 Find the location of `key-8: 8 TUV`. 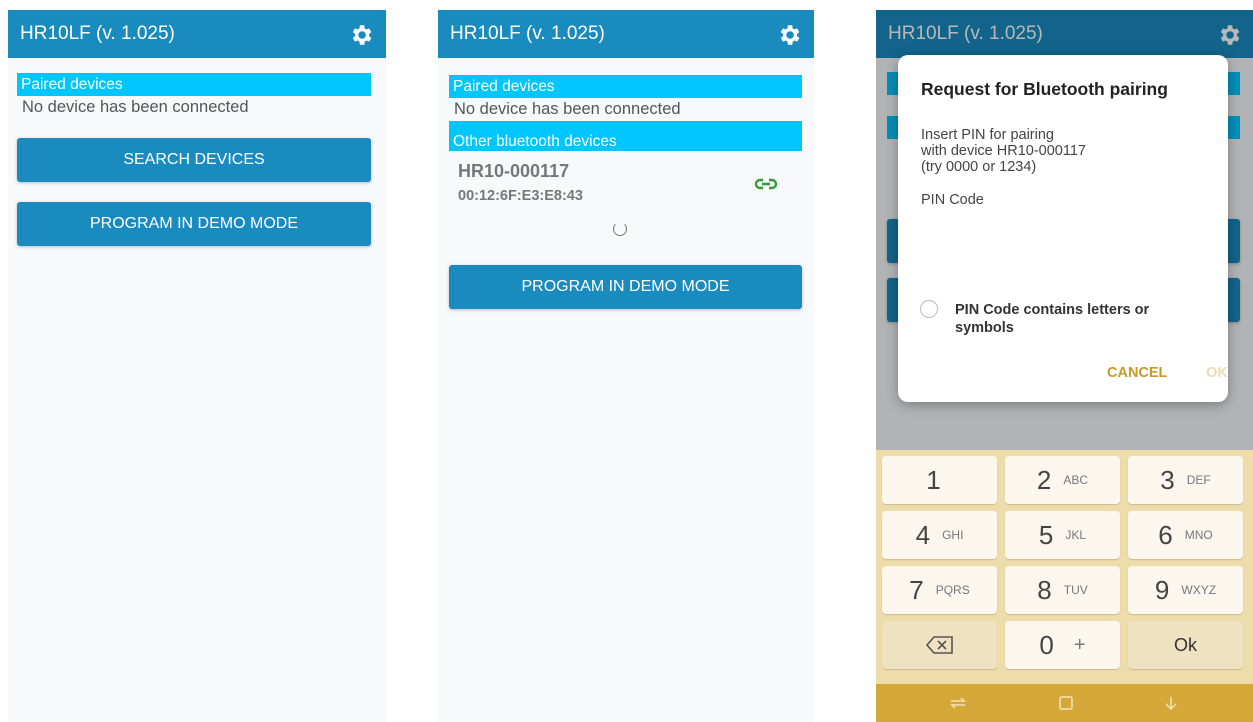

key-8: 8 TUV is located at coordinates (1062, 590).